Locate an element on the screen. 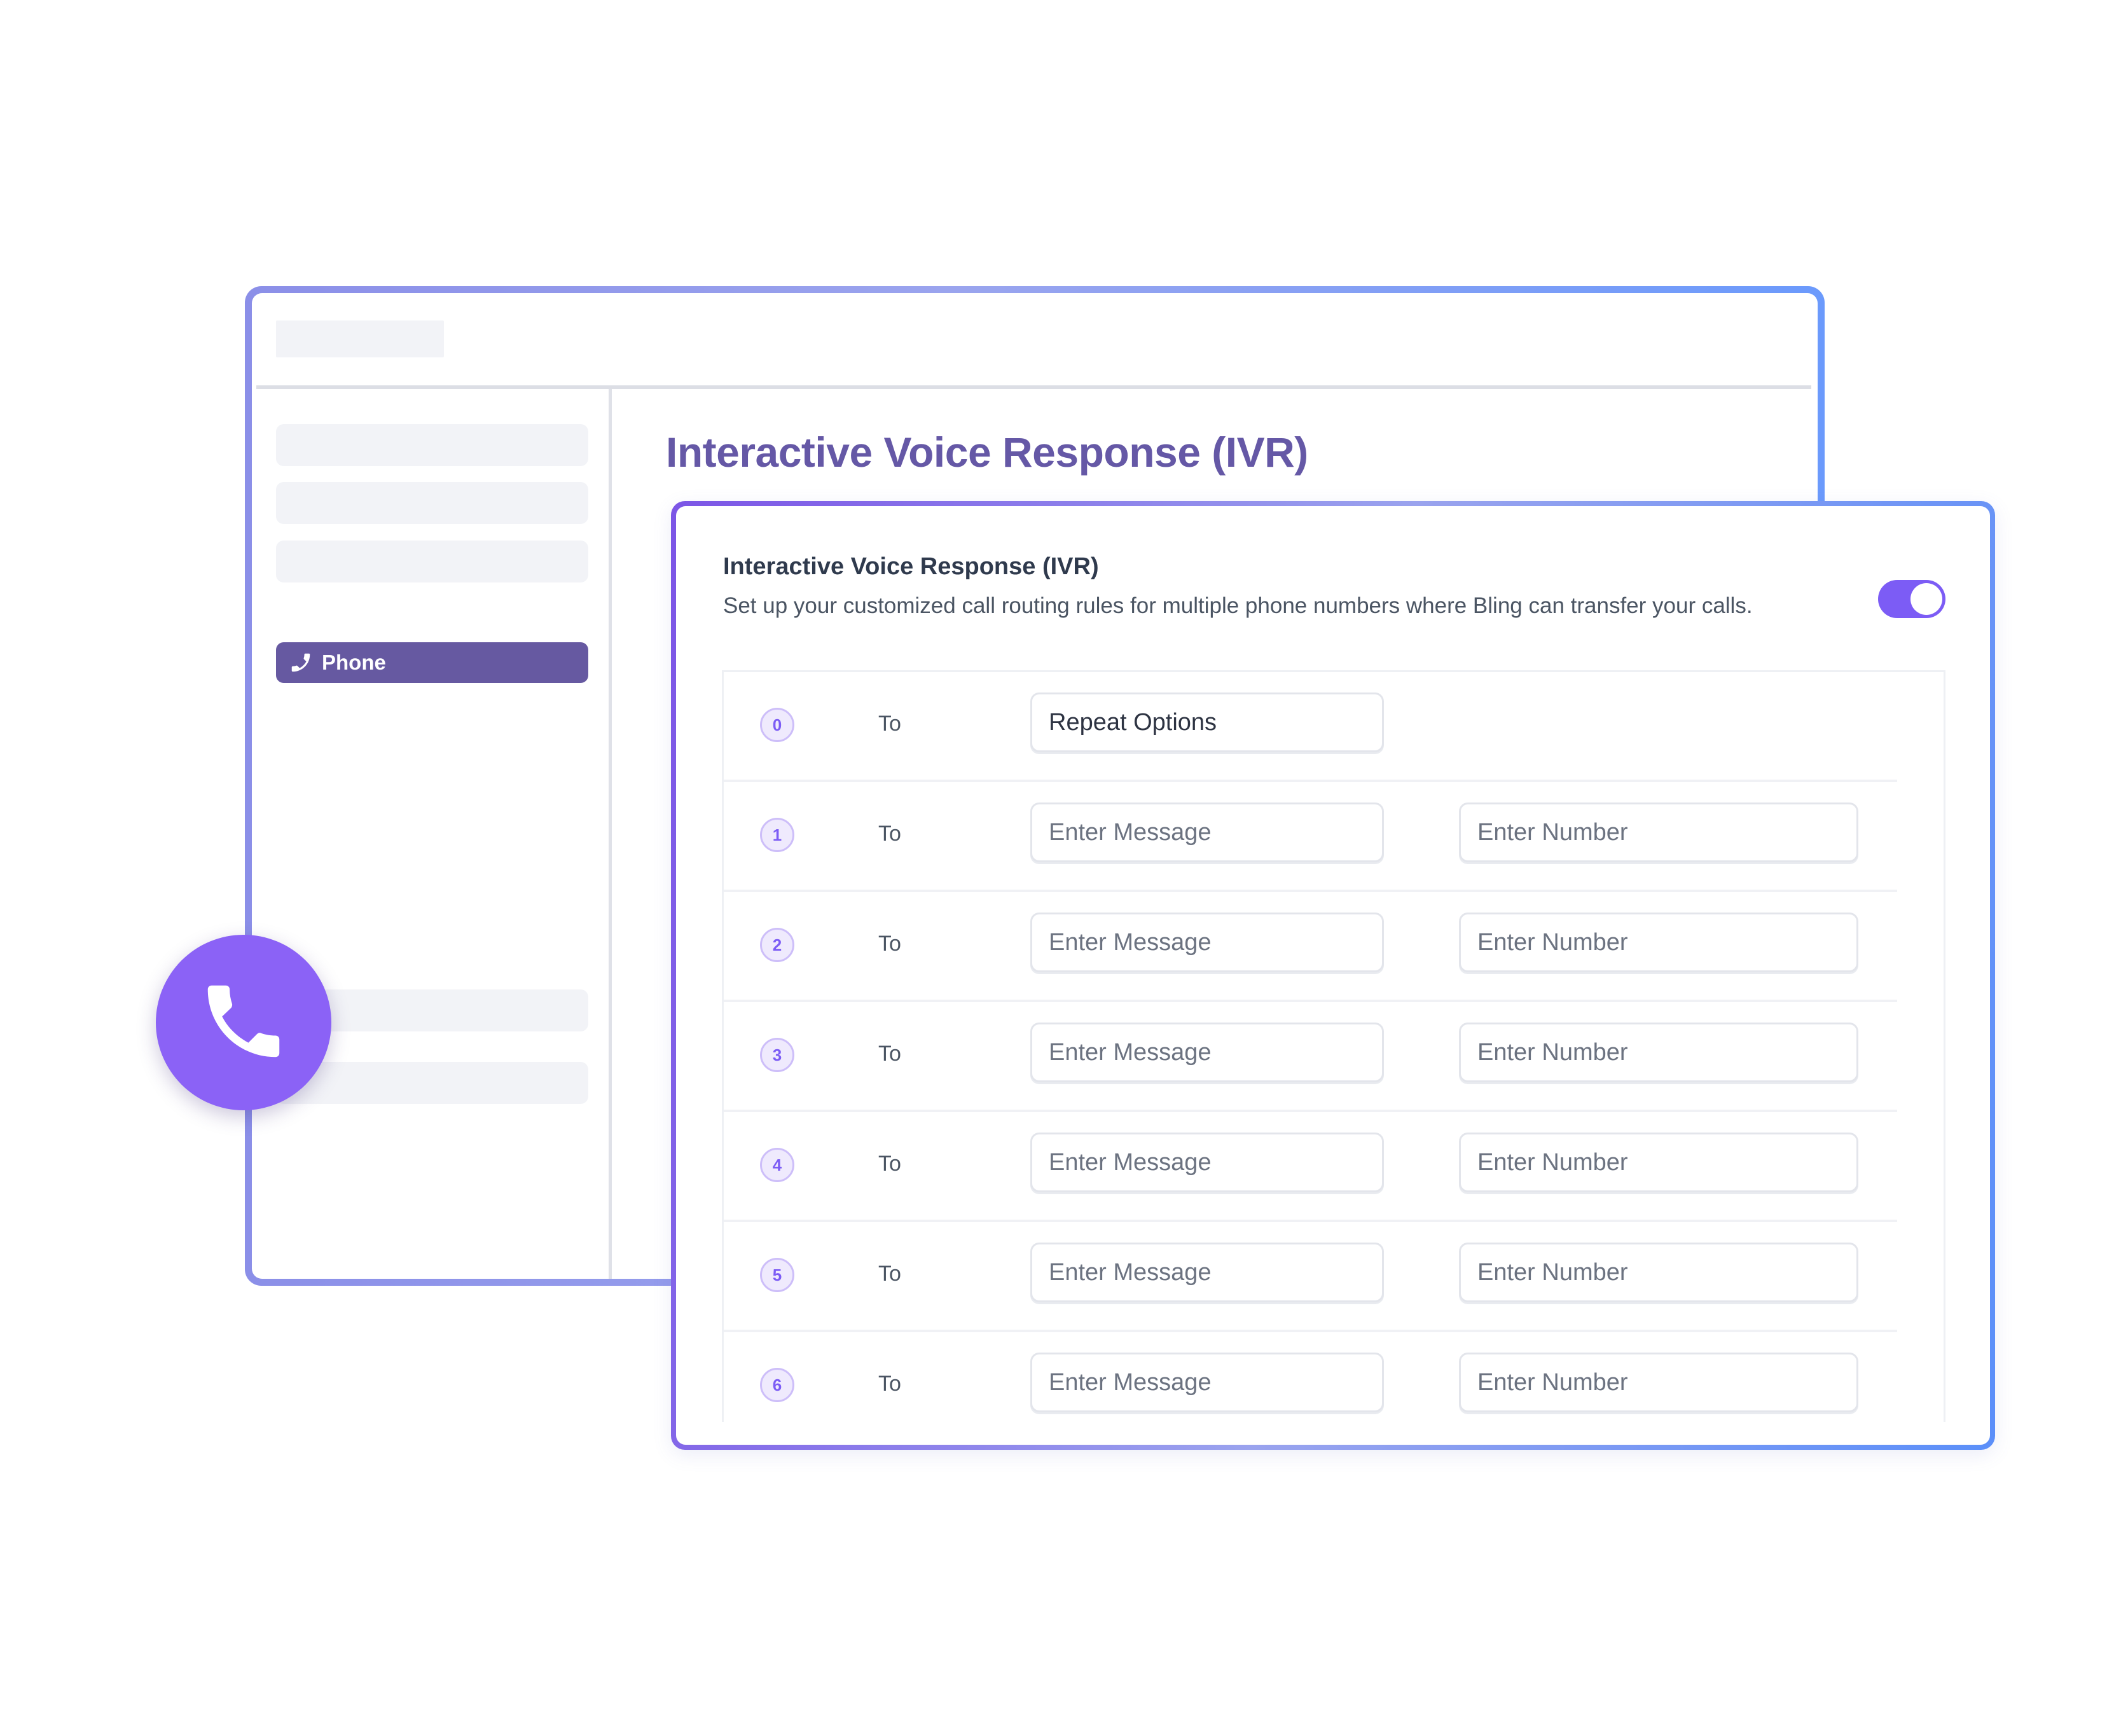  phone-badge is located at coordinates (243, 1022).